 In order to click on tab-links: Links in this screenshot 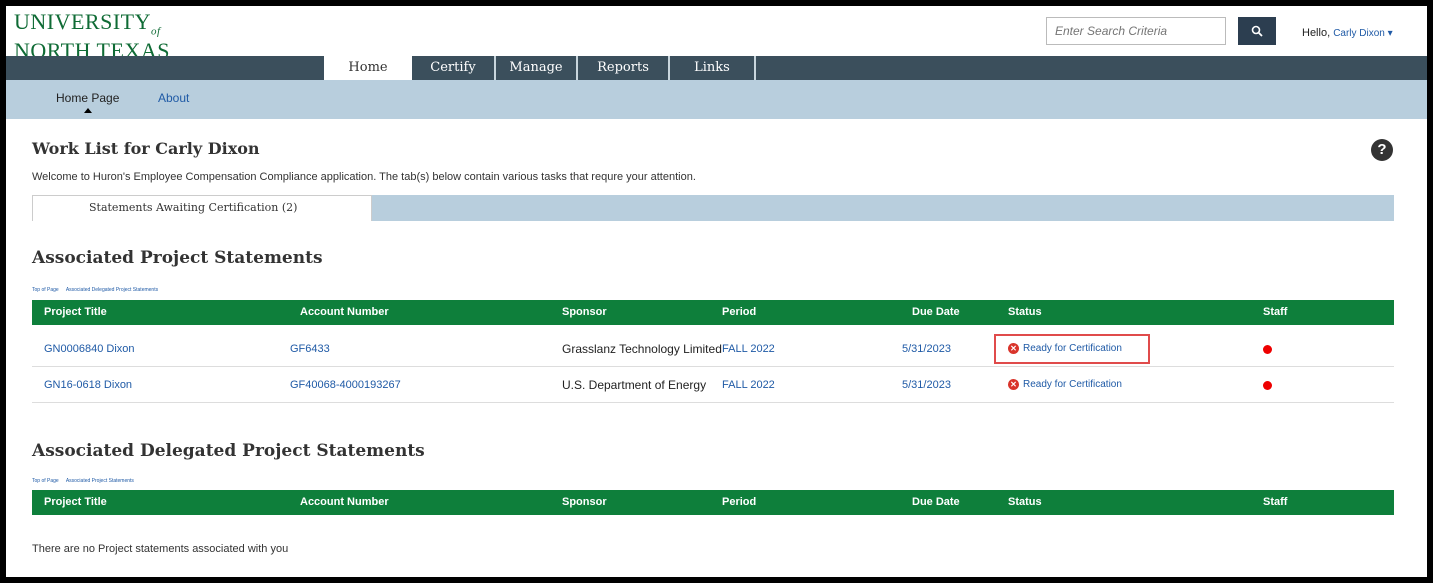, I will do `click(713, 68)`.